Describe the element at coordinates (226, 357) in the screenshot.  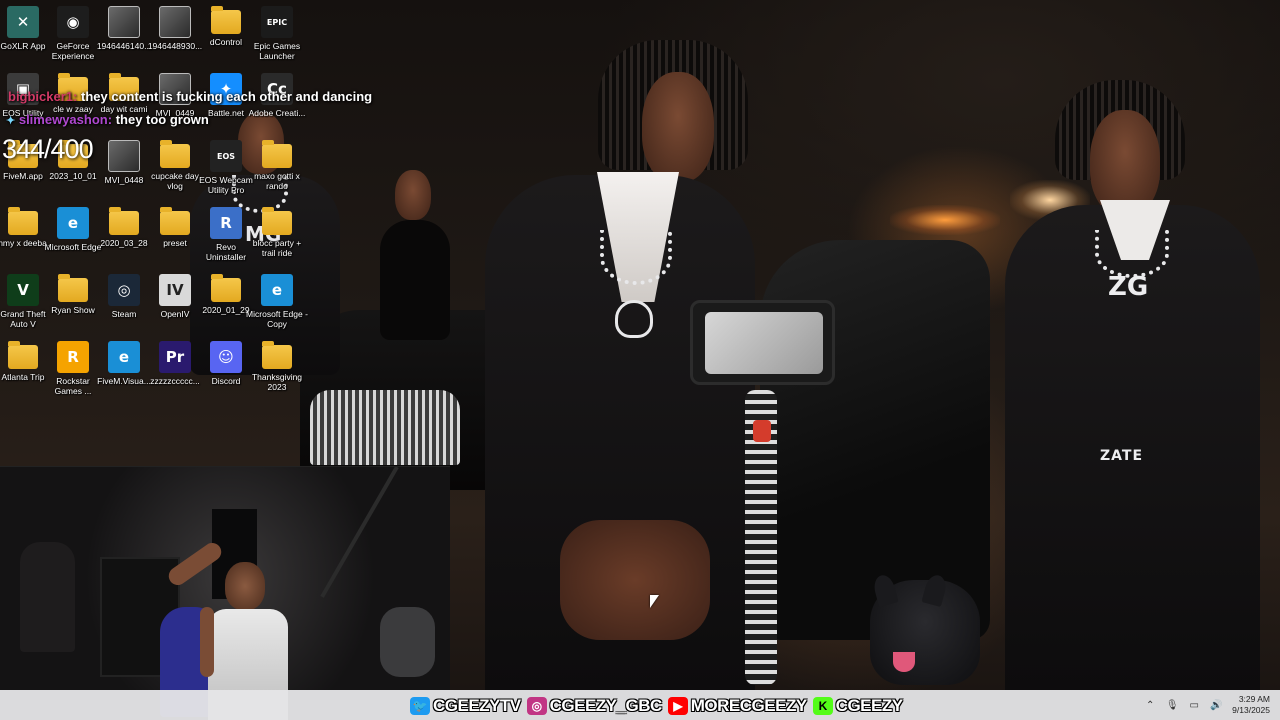
I see `discord-icon: ☺` at that location.